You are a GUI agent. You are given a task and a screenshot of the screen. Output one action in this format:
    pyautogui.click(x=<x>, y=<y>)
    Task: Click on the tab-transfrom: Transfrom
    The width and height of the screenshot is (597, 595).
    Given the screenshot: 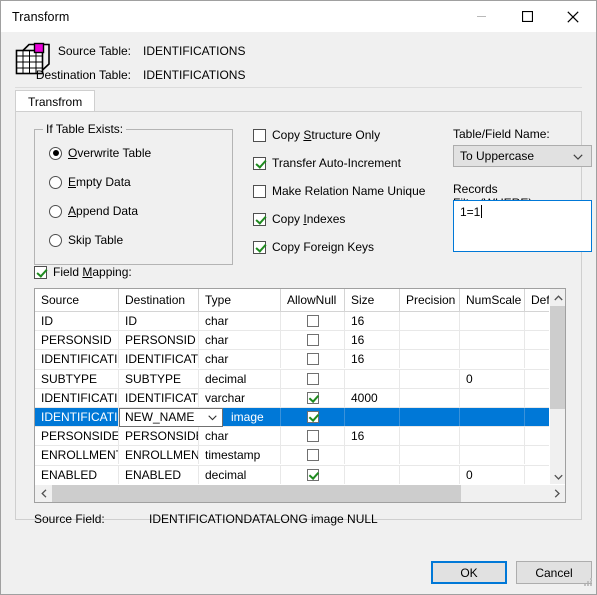 What is the action you would take?
    pyautogui.click(x=55, y=101)
    